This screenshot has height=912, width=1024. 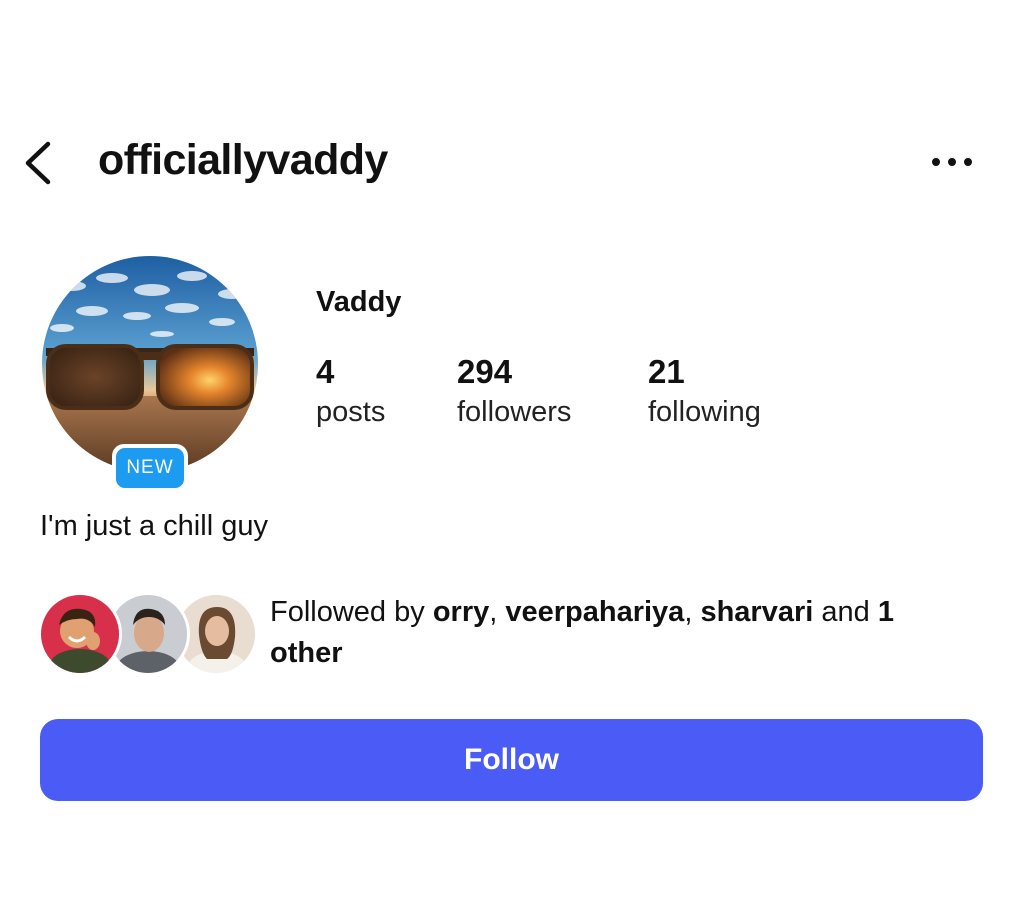 I want to click on new-badge-label: NEW, so click(x=150, y=468).